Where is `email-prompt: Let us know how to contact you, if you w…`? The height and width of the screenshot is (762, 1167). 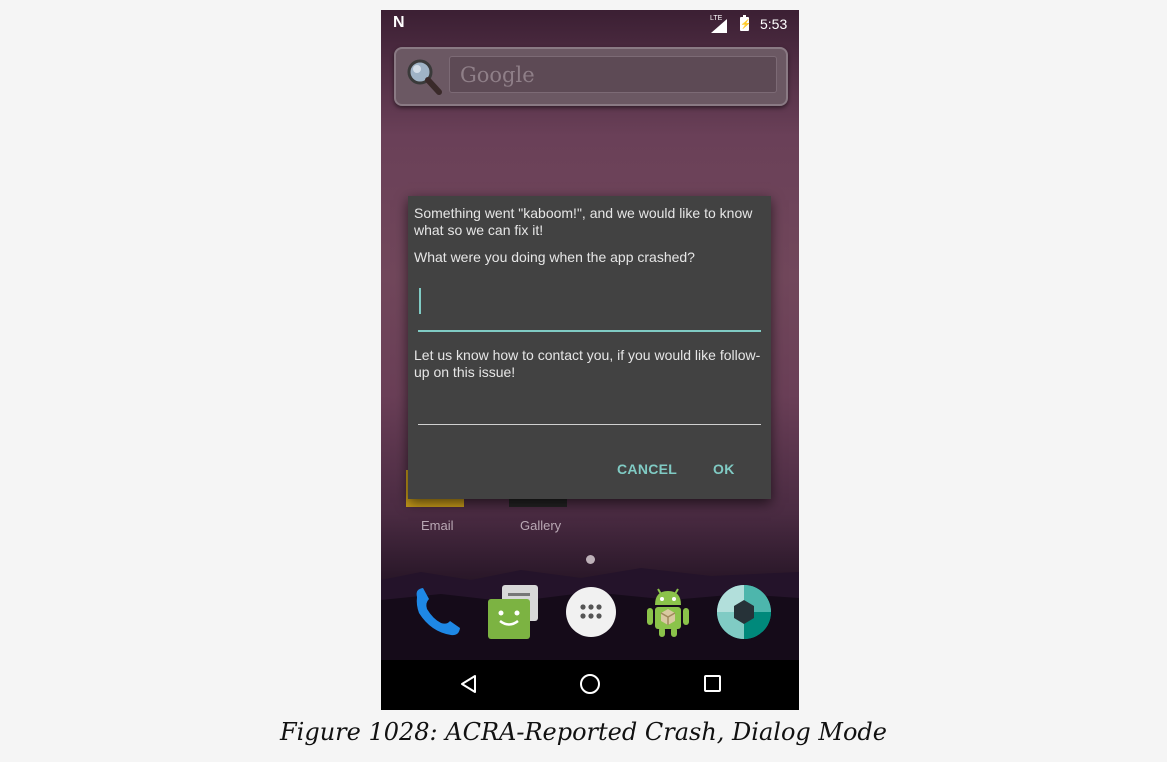 email-prompt: Let us know how to contact you, if you w… is located at coordinates (587, 363).